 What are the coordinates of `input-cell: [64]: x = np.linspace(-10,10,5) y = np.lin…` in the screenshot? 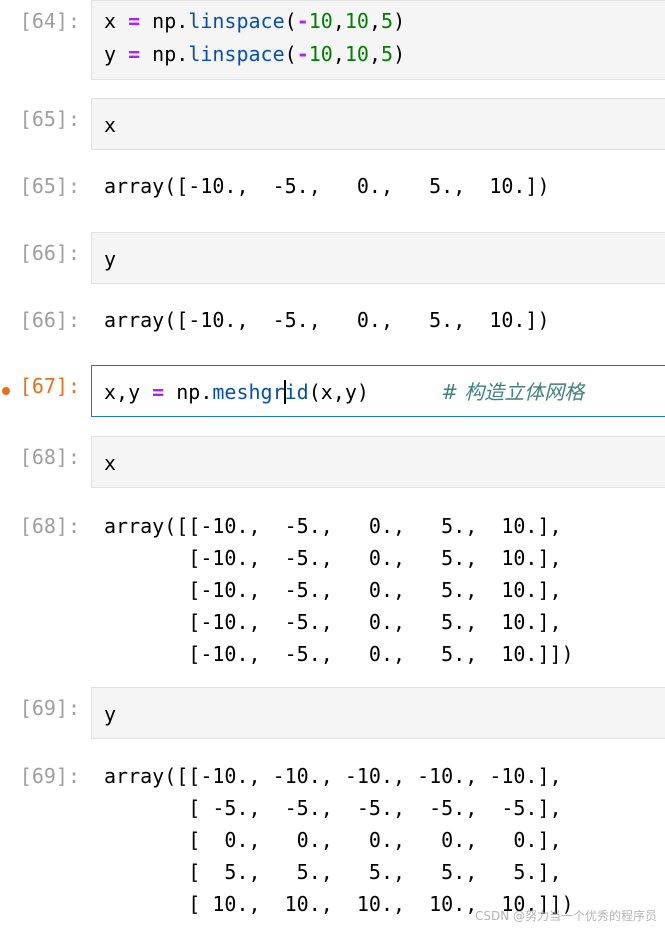 It's located at (332, 40).